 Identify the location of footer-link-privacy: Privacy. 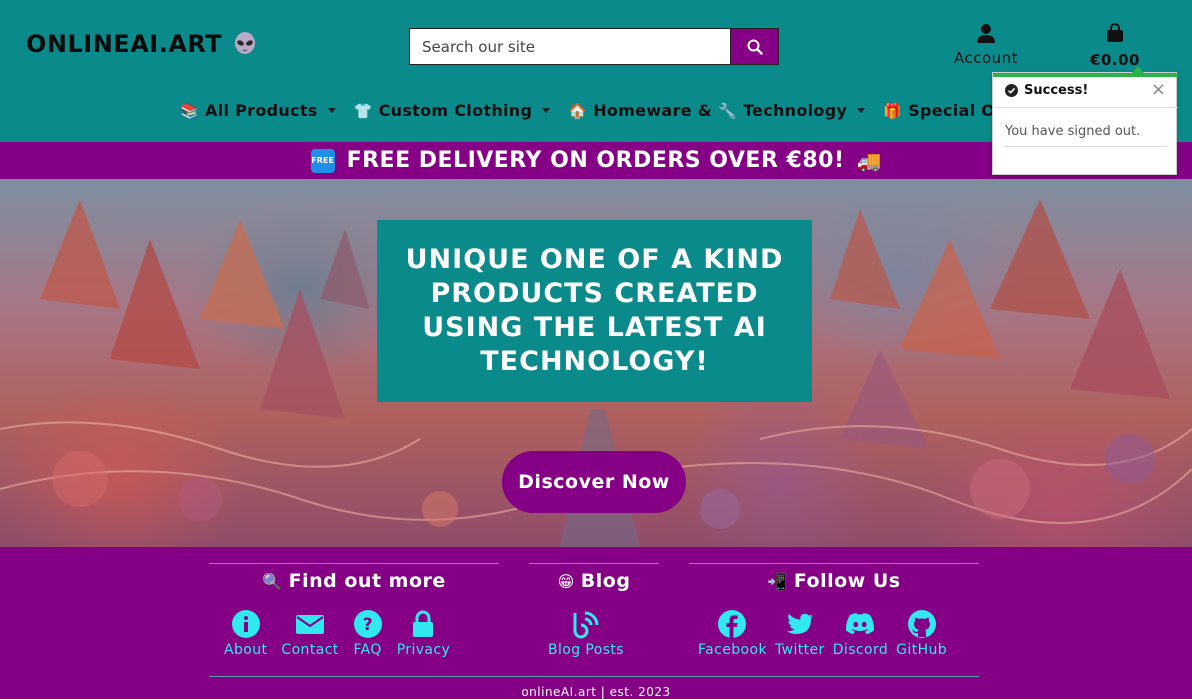
(424, 633).